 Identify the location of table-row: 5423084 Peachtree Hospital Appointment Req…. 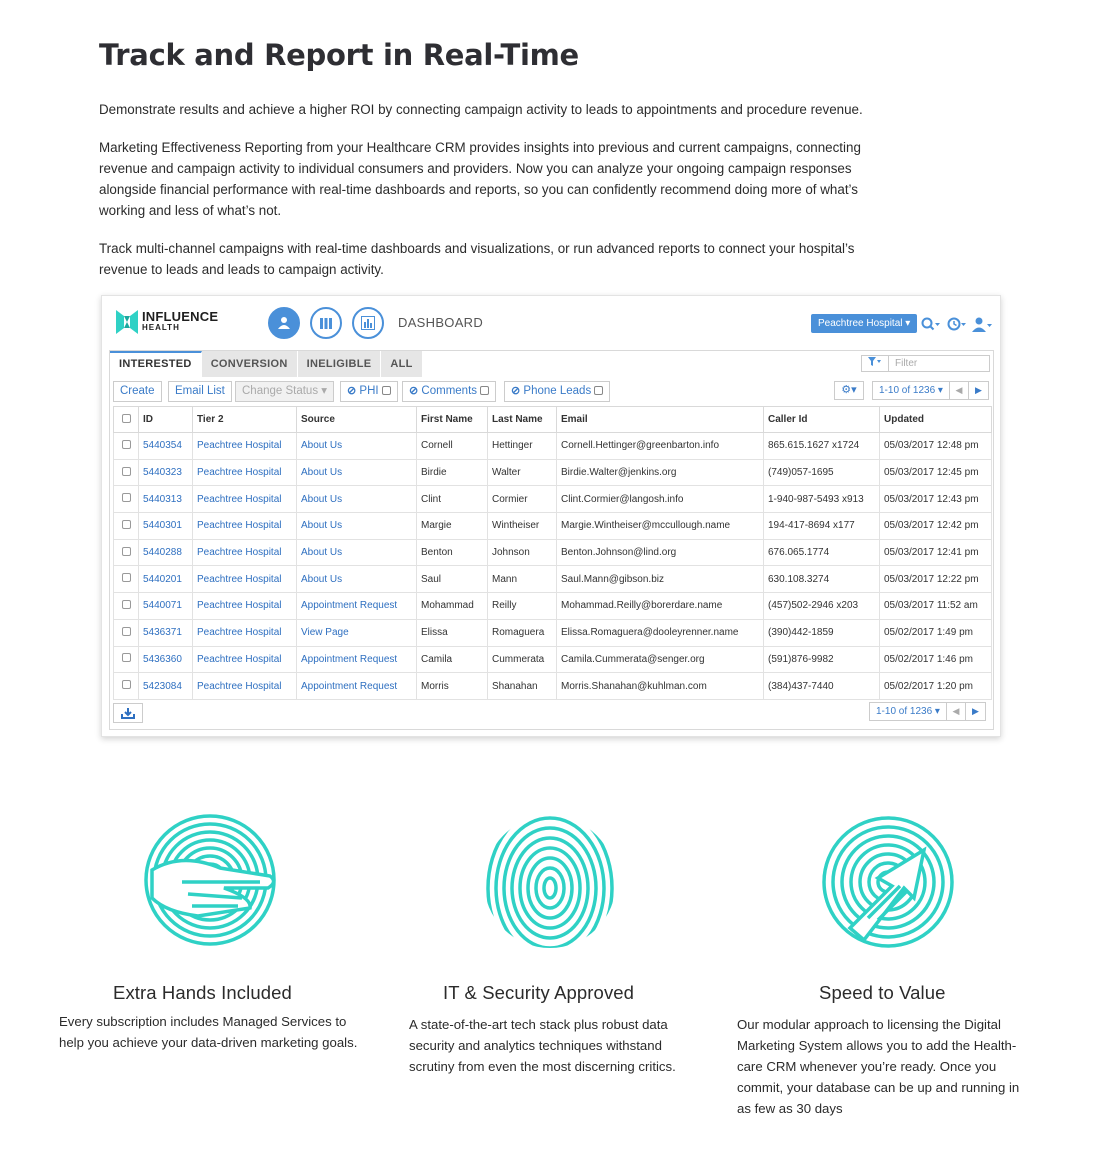
(552, 686).